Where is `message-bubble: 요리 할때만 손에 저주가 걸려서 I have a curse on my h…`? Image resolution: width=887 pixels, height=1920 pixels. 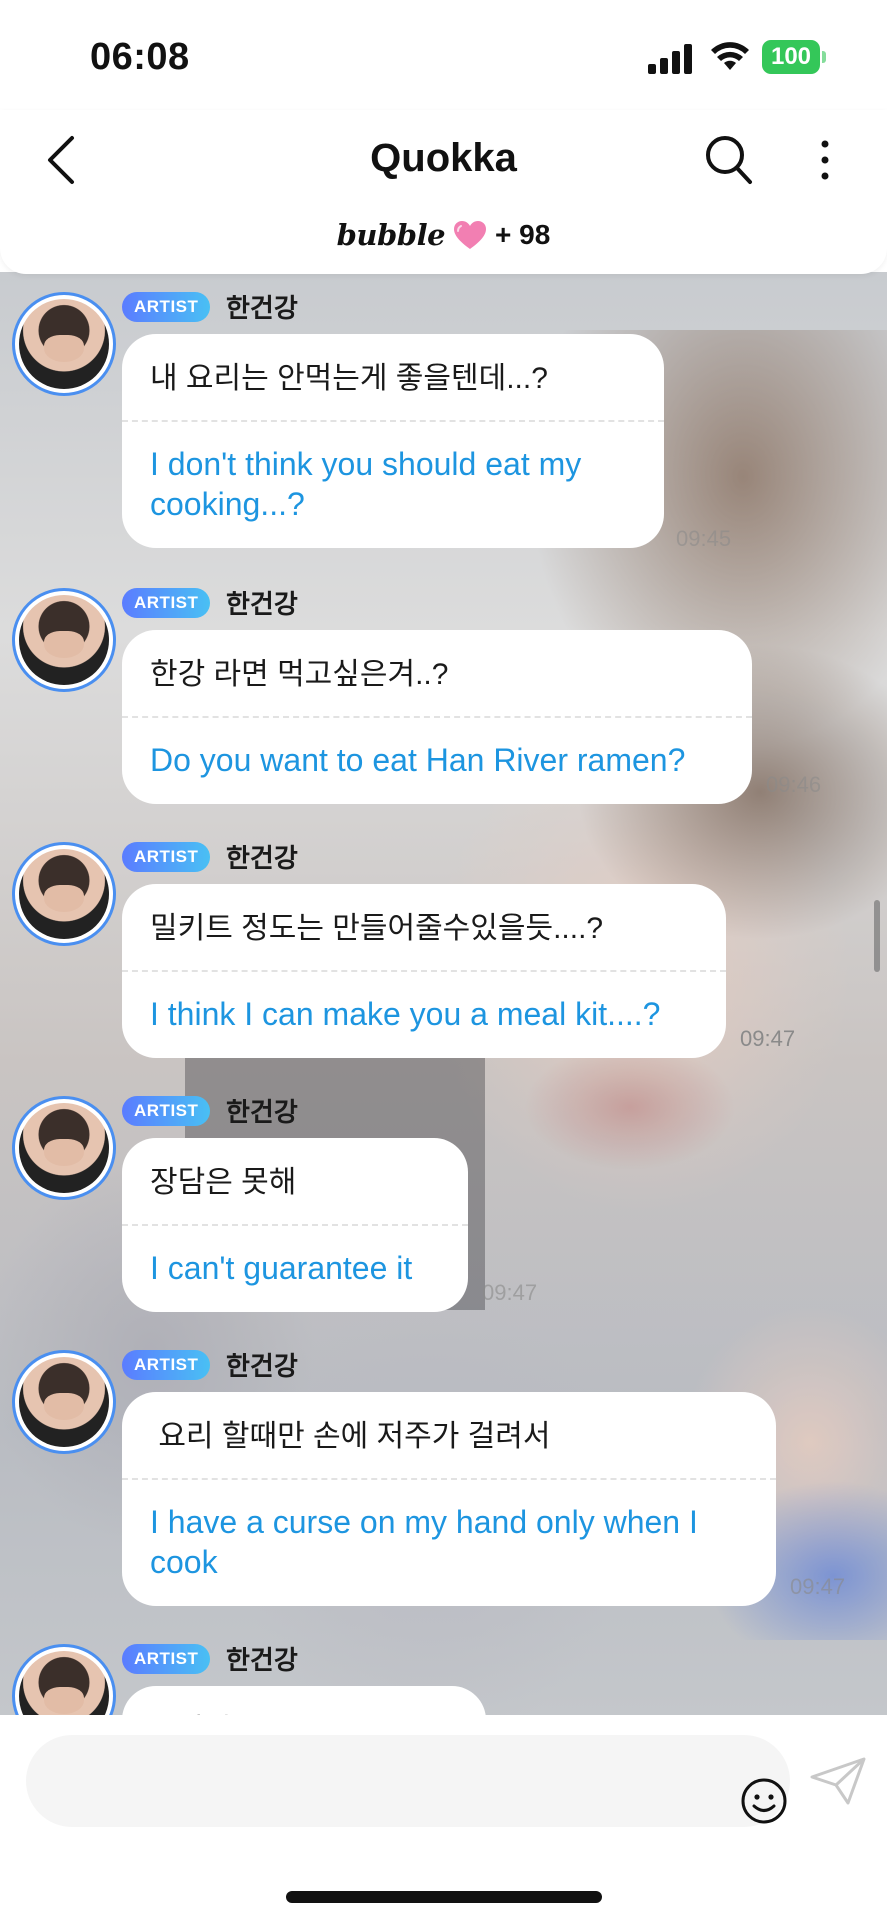
message-bubble: 요리 할때만 손에 저주가 걸려서 I have a curse on my h… is located at coordinates (449, 1499).